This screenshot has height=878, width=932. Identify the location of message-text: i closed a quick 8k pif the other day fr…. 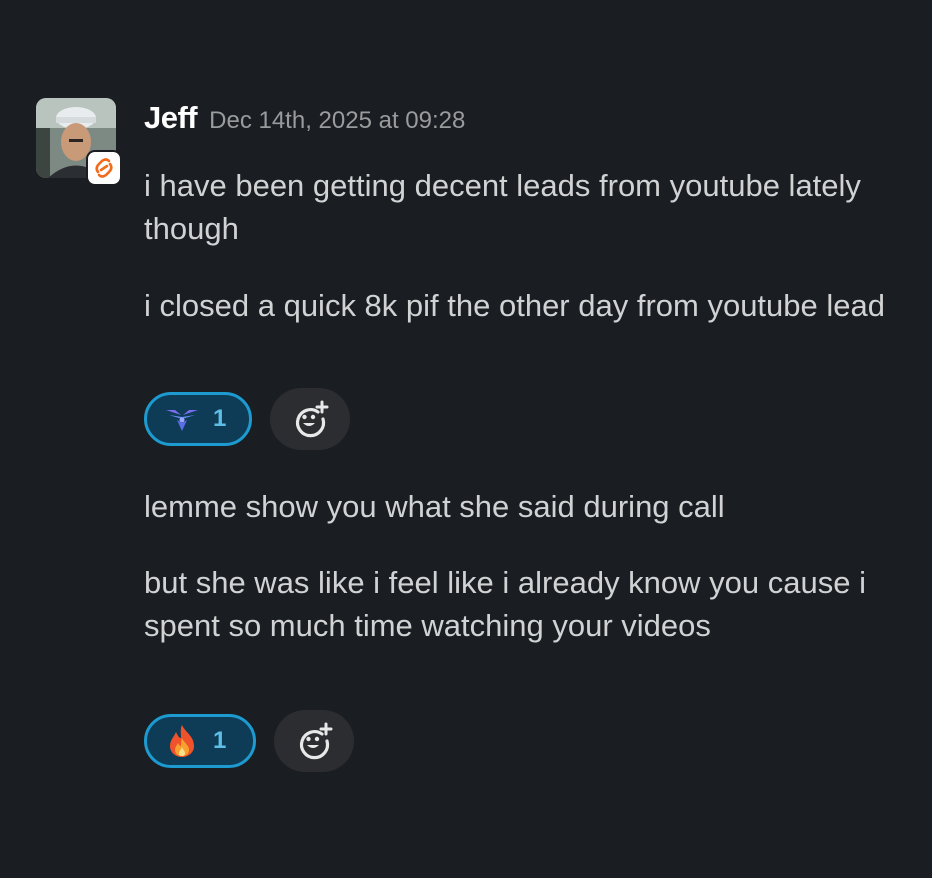
(514, 305).